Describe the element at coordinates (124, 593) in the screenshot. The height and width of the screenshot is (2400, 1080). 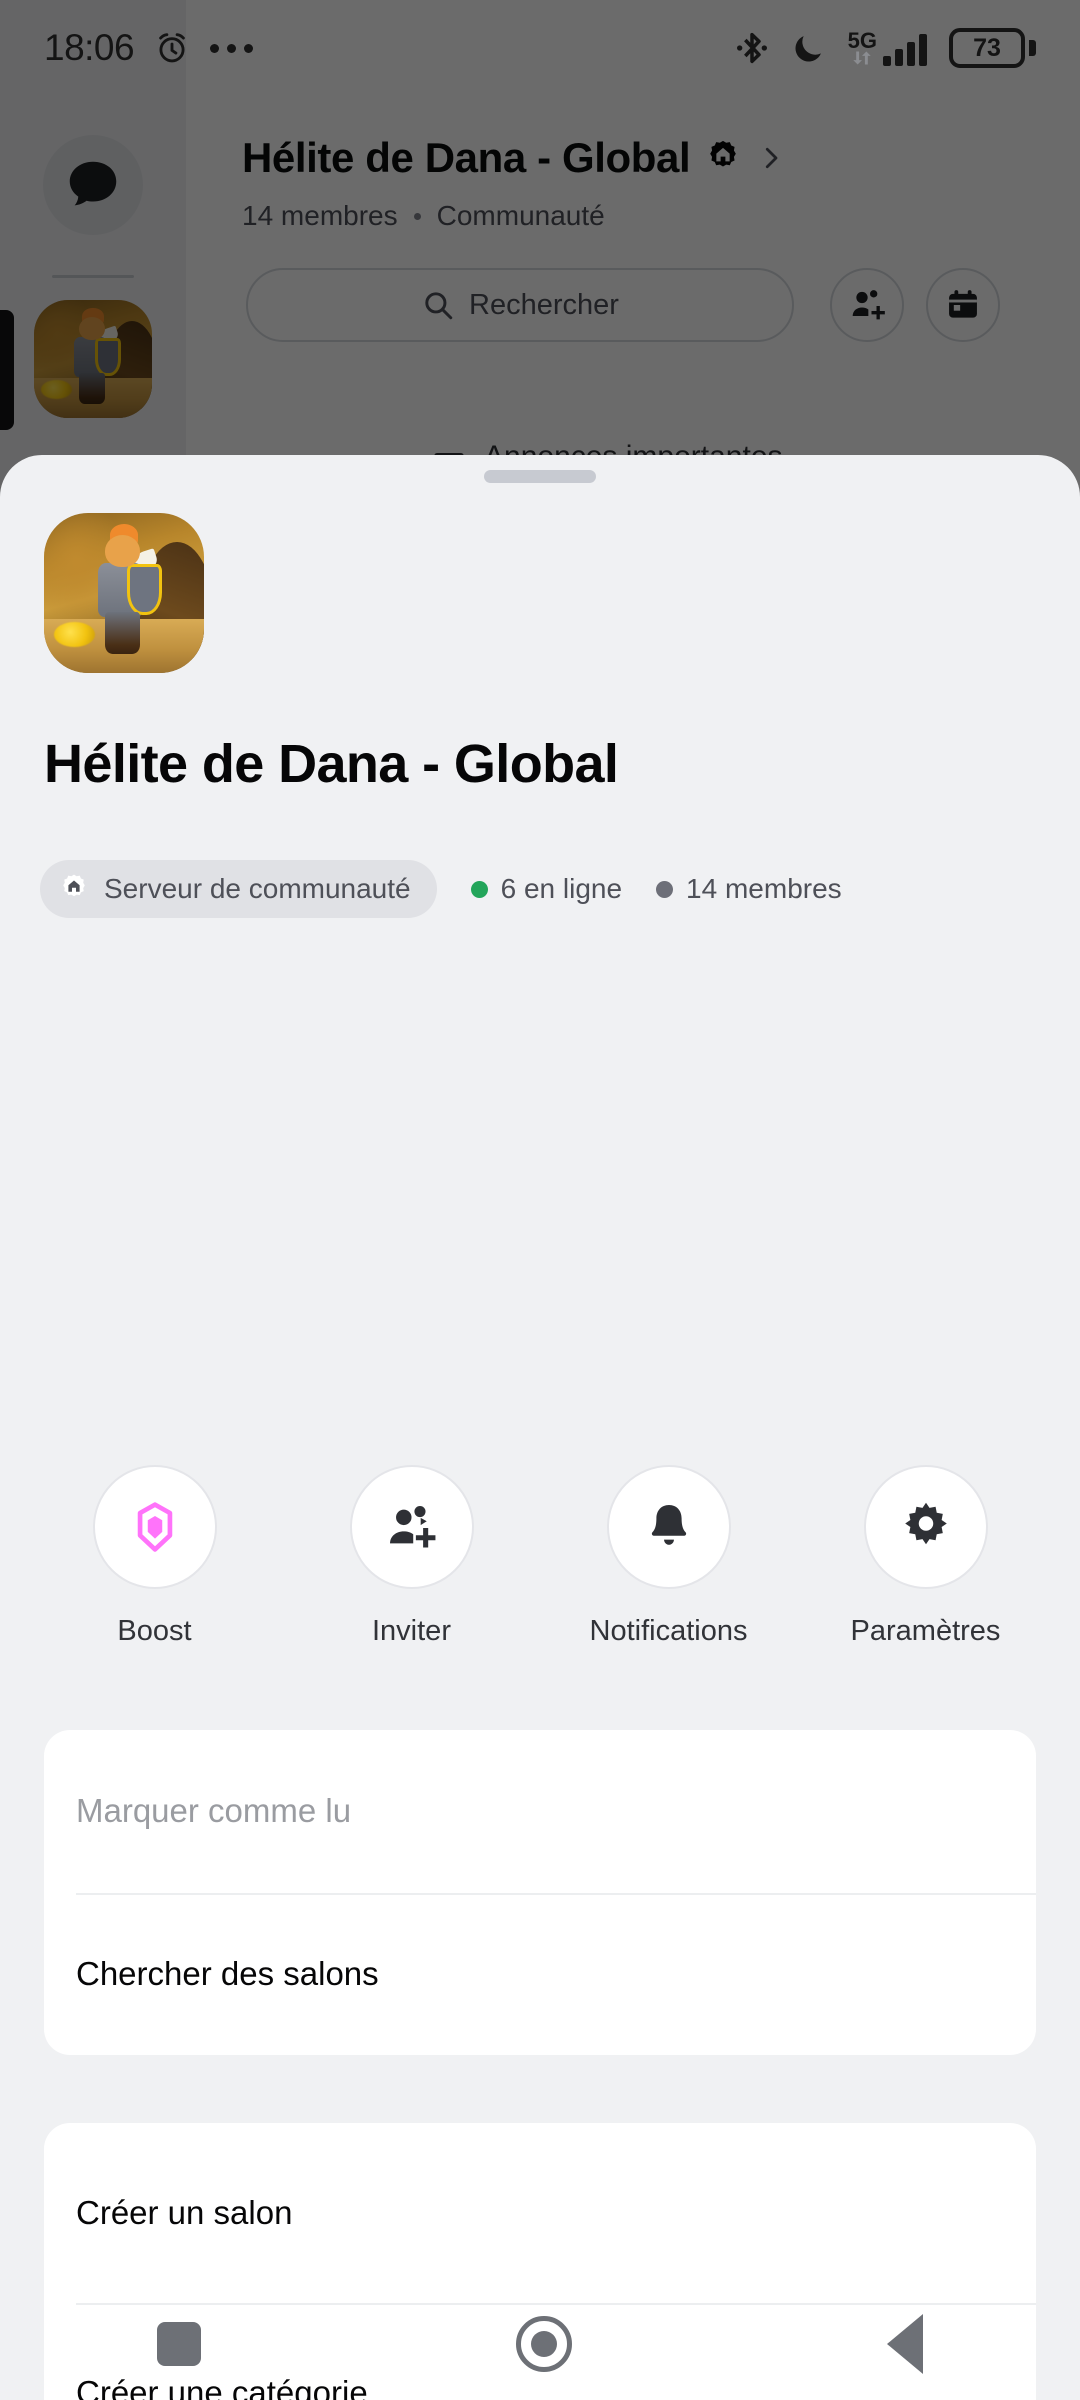
I see `server-avatar` at that location.